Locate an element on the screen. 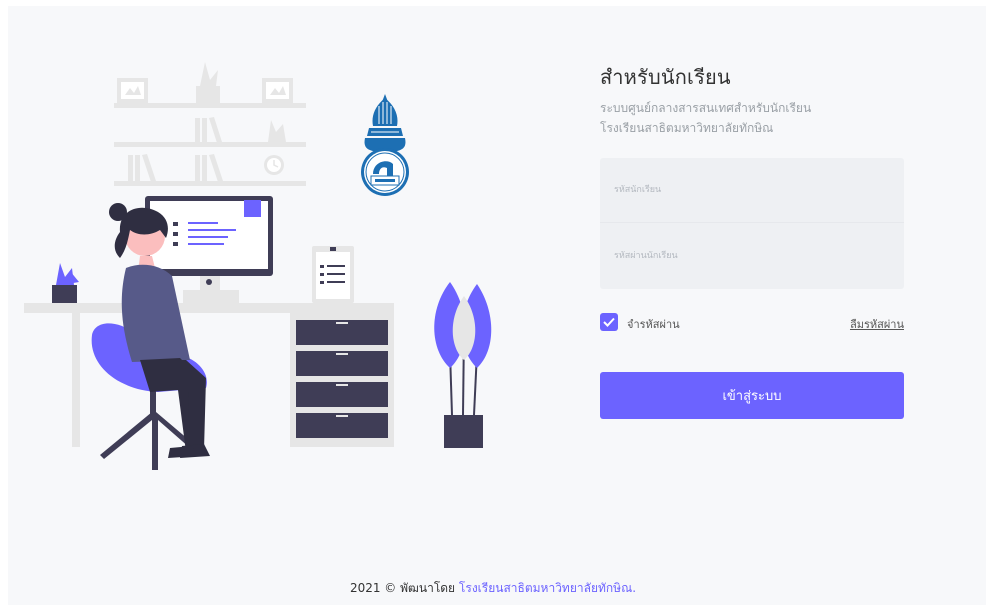 This screenshot has width=986, height=605. subtitle-line-1: ระบบศูนย์กลางสารสนเทศสำหรับนักเรียน is located at coordinates (706, 108).